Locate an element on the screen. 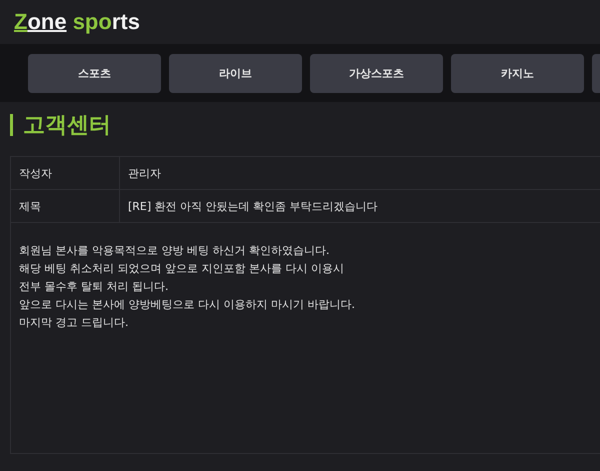  field-label: 제목 is located at coordinates (65, 206).